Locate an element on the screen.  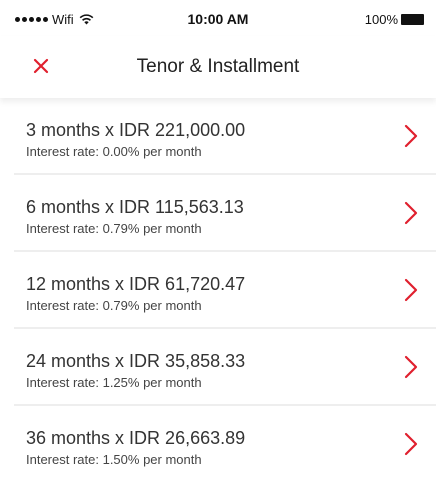
nav-bar: Tenor & Installment is located at coordinates (218, 67).